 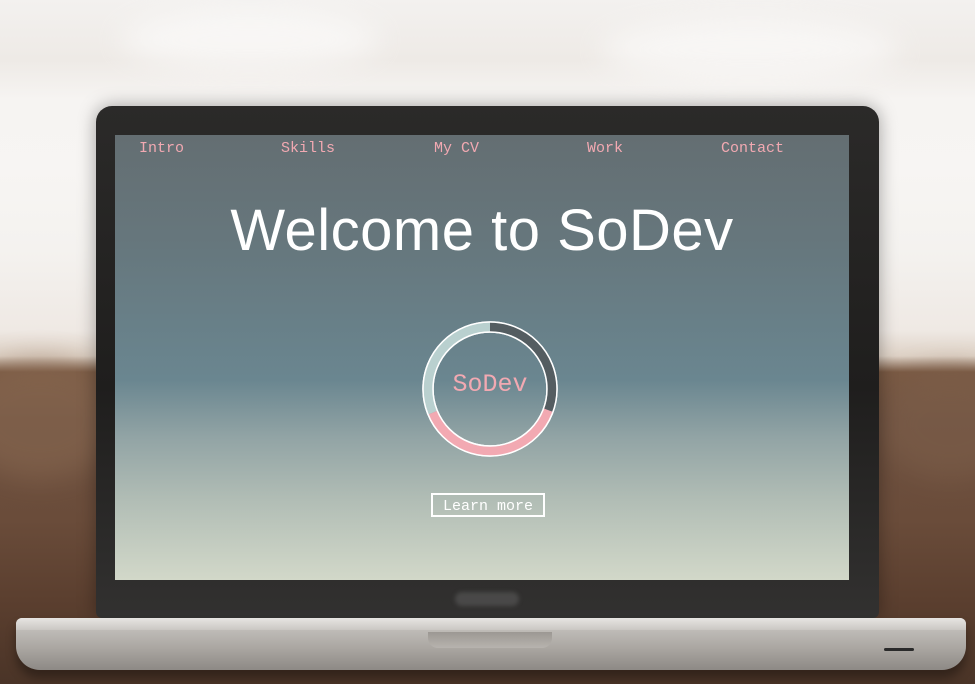 I want to click on sodev-logo: SoDev, so click(x=490, y=391).